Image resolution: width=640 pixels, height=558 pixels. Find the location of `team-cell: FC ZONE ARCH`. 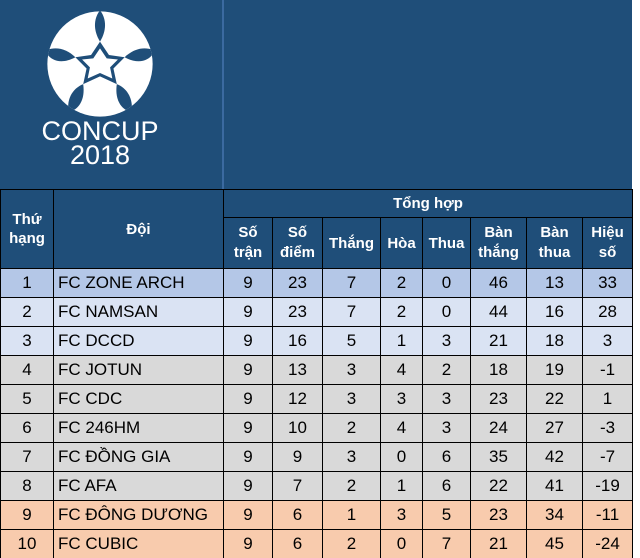

team-cell: FC ZONE ARCH is located at coordinates (138, 283).